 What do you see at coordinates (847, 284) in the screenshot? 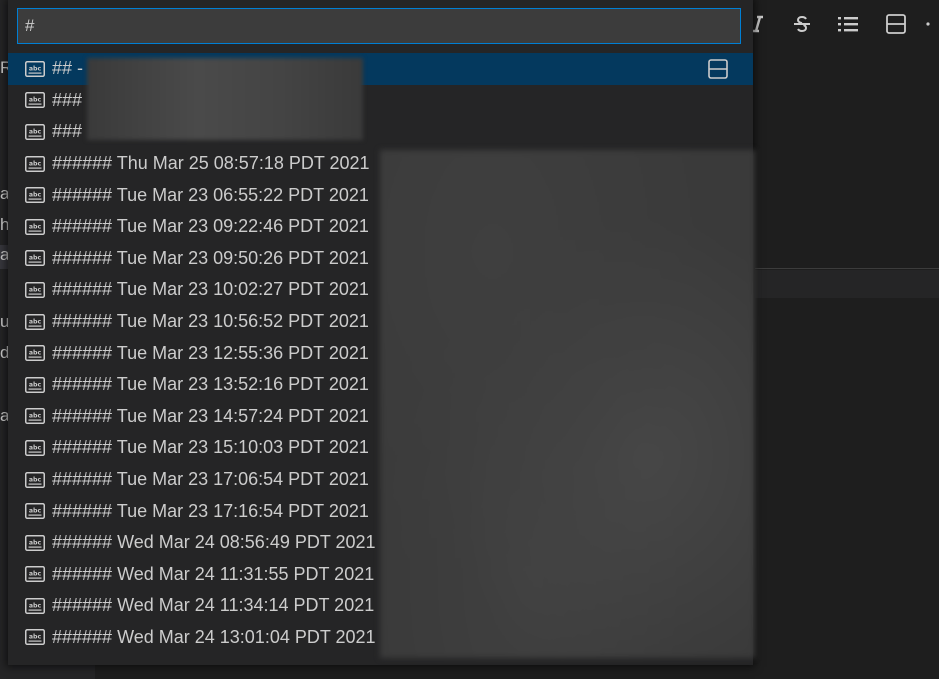
I see `editor-panel-header` at bounding box center [847, 284].